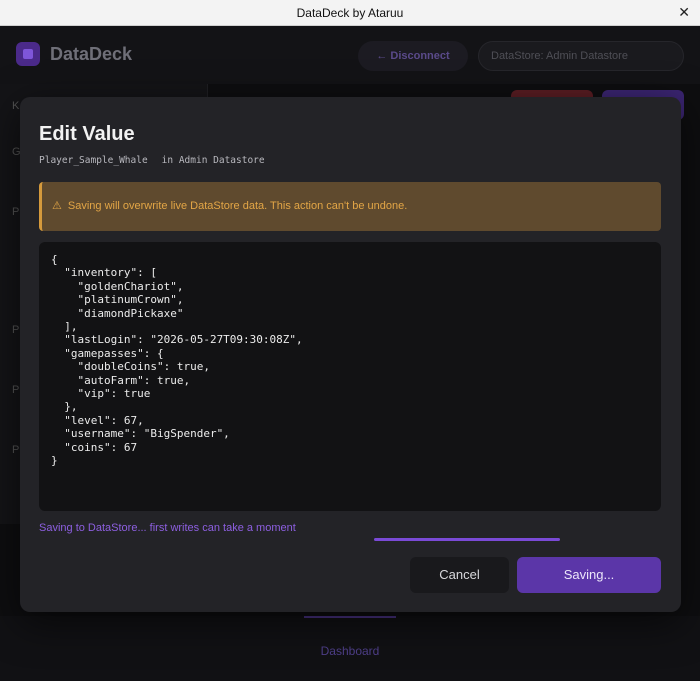 The width and height of the screenshot is (700, 681). Describe the element at coordinates (350, 651) in the screenshot. I see `nav-dashboard: Dashboard` at that location.